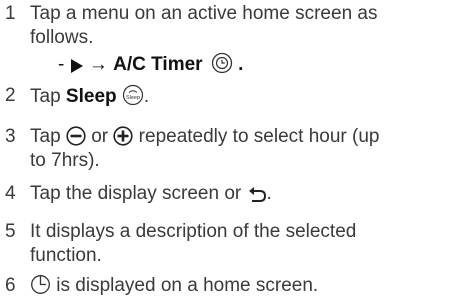 This screenshot has height=308, width=450. Describe the element at coordinates (257, 194) in the screenshot. I see `back-arrow-icon` at that location.